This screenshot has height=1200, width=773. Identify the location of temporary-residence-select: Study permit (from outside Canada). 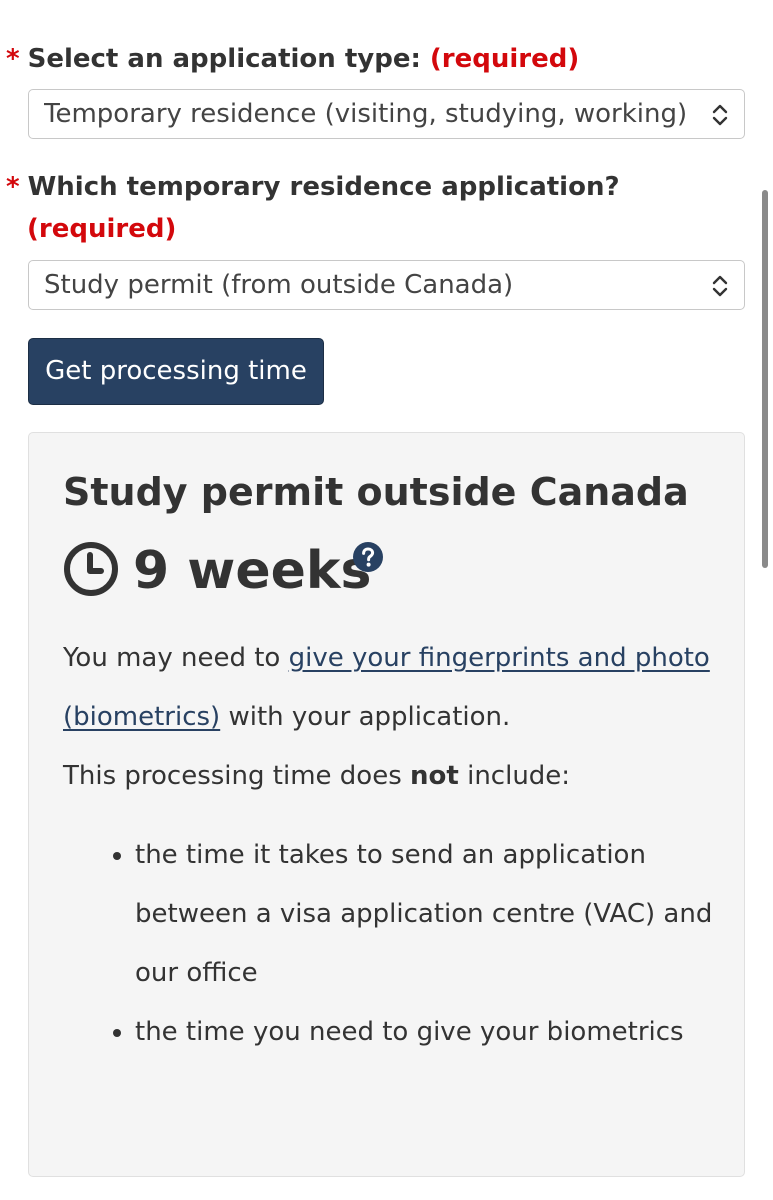
(386, 285).